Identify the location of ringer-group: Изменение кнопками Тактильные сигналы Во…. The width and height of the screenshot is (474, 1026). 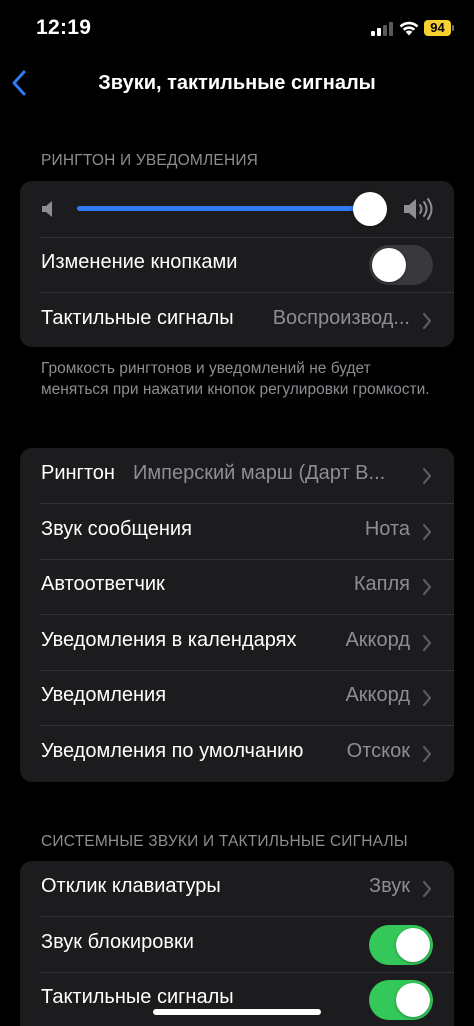
(237, 264).